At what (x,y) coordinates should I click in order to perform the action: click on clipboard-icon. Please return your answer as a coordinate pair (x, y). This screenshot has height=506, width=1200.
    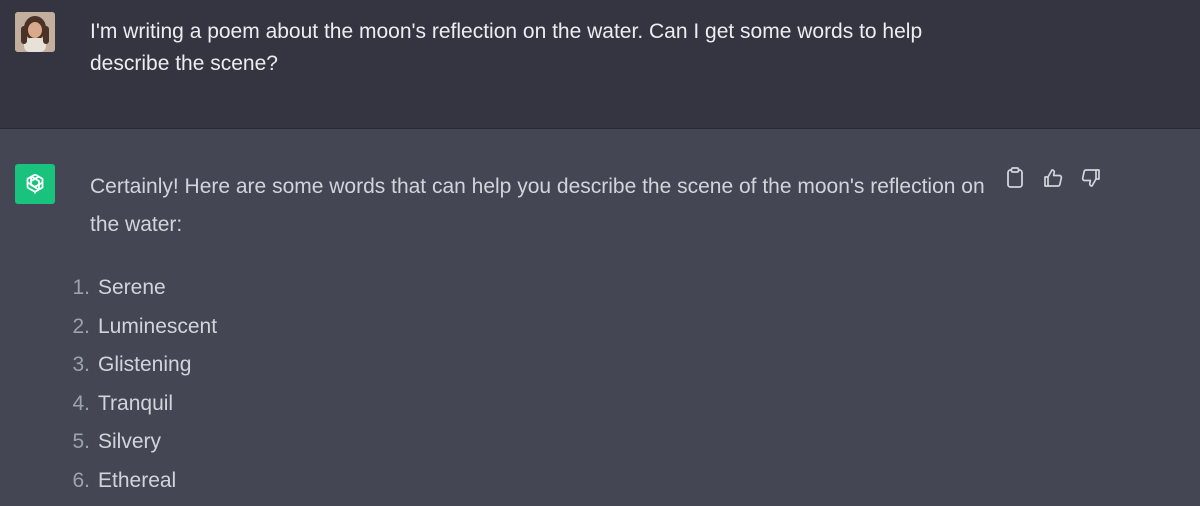
    Looking at the image, I should click on (1015, 177).